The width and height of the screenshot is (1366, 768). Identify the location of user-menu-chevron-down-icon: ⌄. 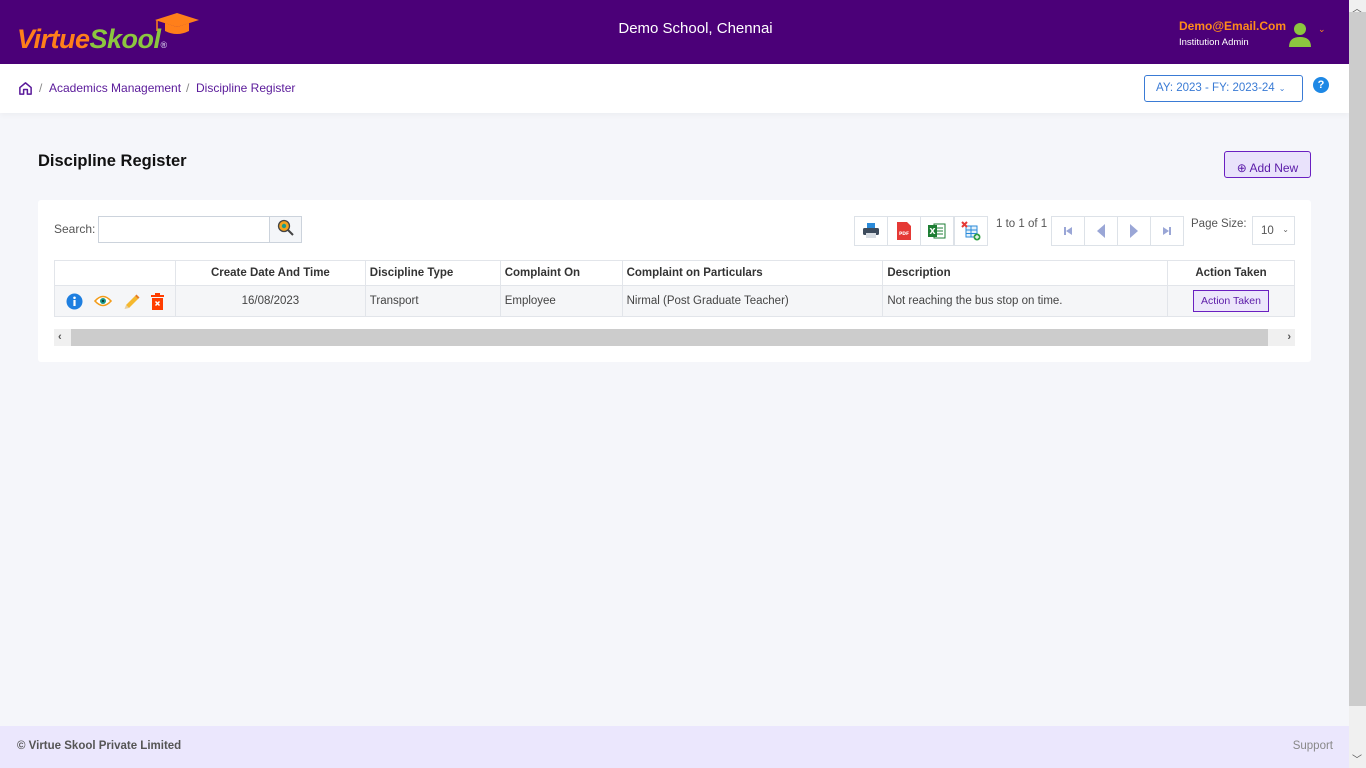
(1322, 29).